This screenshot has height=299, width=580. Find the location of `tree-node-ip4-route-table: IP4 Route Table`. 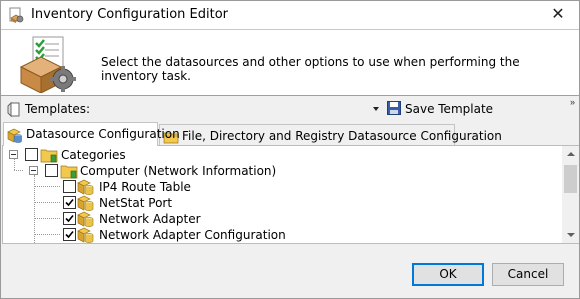

tree-node-ip4-route-table: IP4 Route Table is located at coordinates (283, 187).